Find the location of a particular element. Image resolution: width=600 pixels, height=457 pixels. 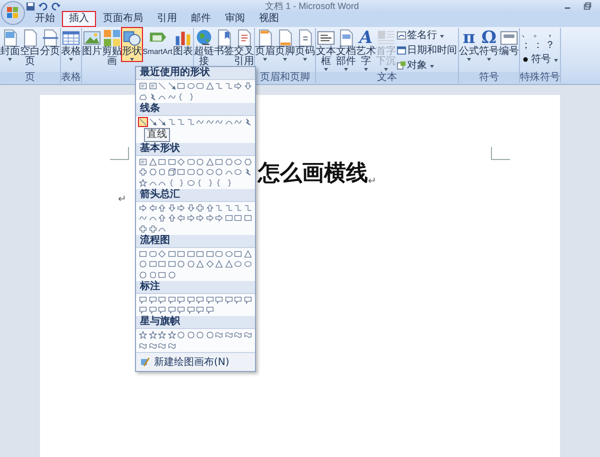

ribbon-button: 页脚 is located at coordinates (285, 44).